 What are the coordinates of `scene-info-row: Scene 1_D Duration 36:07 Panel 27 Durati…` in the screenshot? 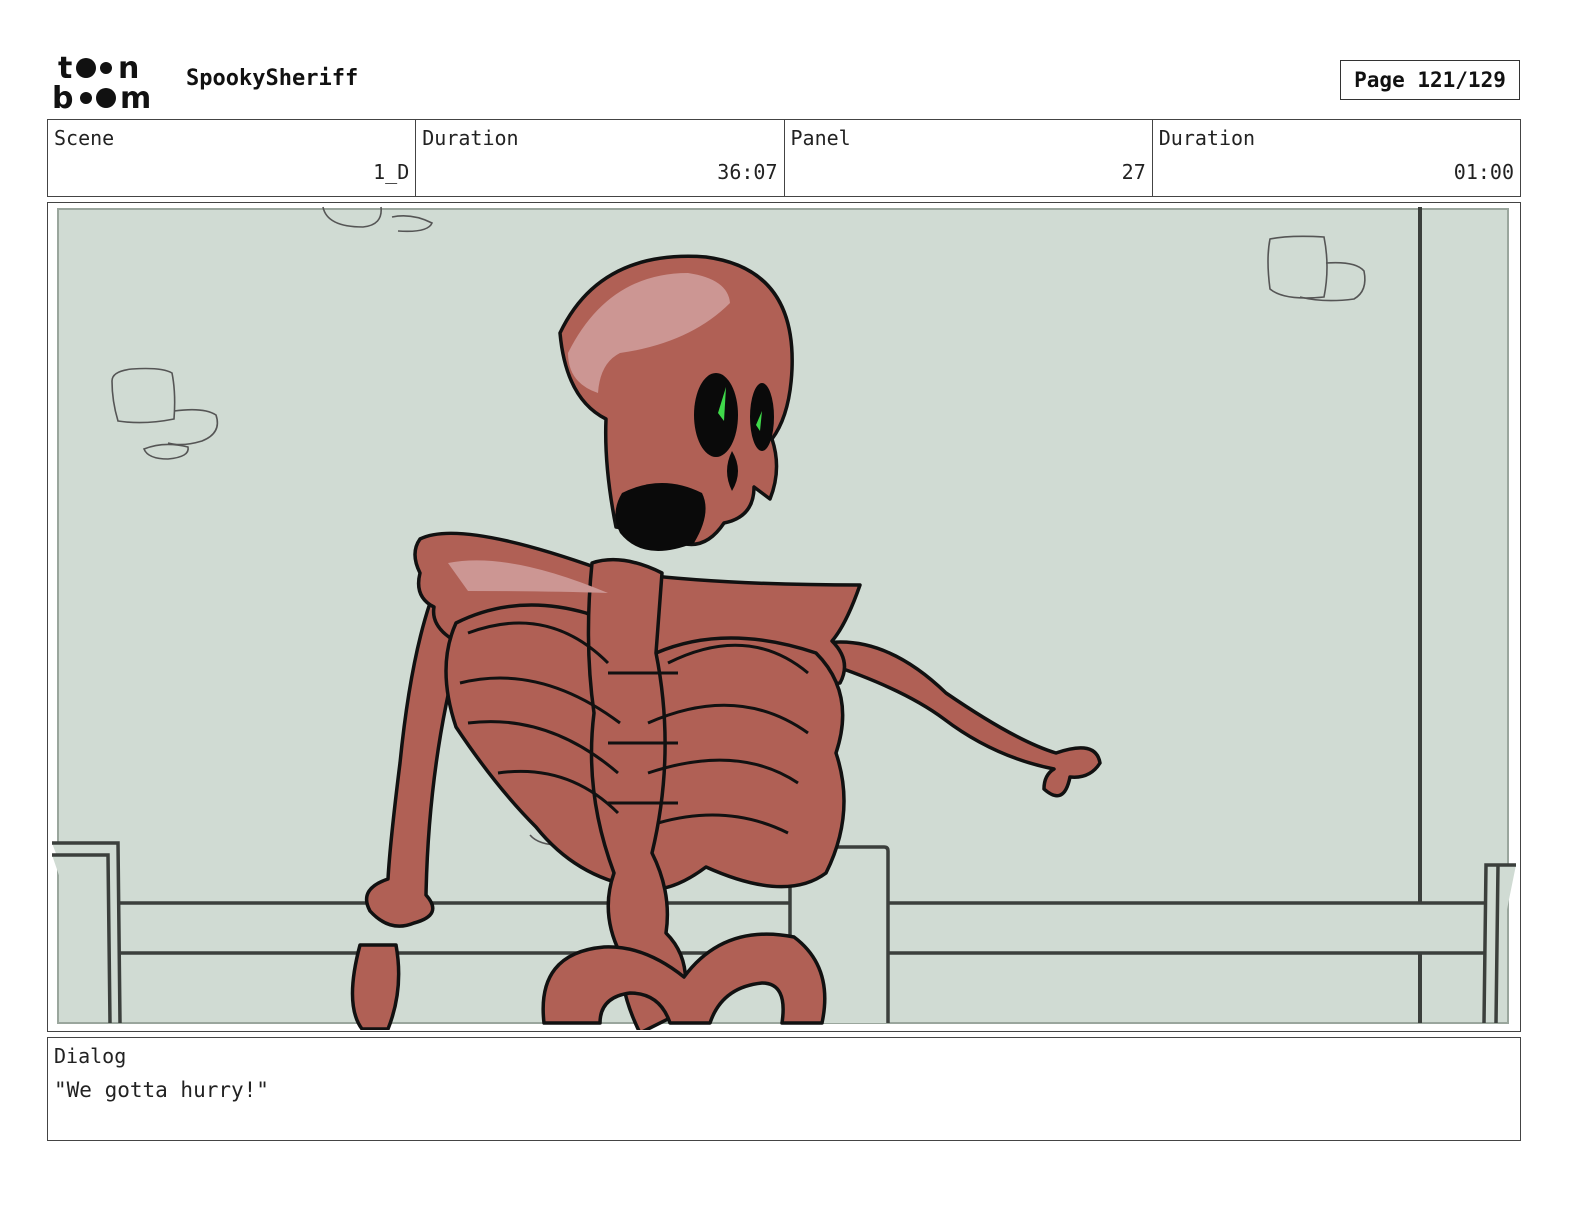 It's located at (784, 158).